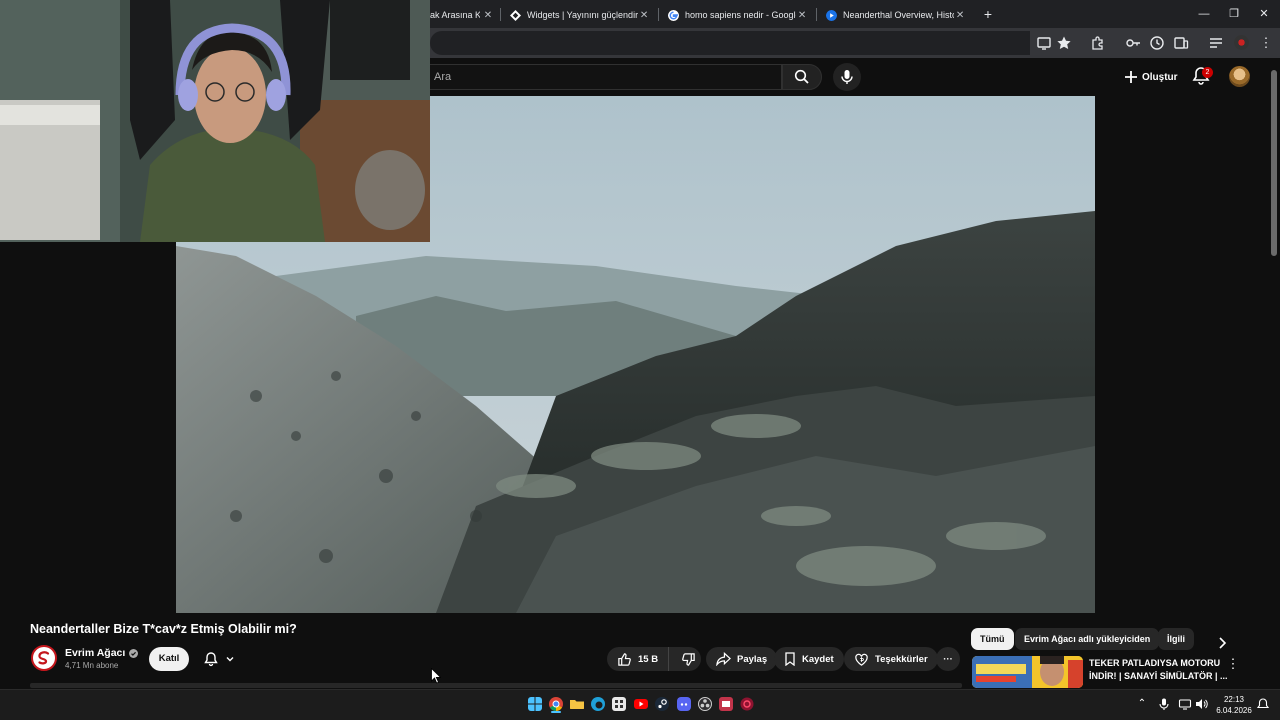 The image size is (1280, 720). What do you see at coordinates (1207, 72) in the screenshot?
I see `notification-count-badge: 2` at bounding box center [1207, 72].